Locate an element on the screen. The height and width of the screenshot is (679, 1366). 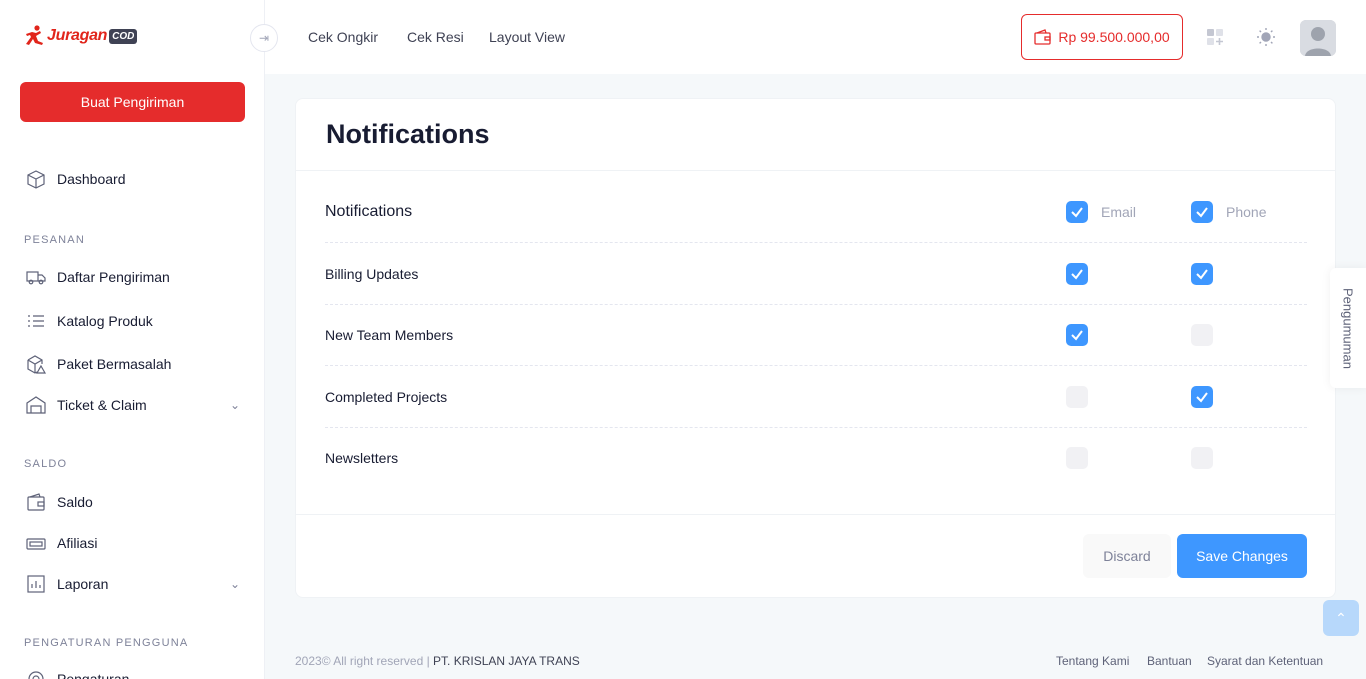
box-warning-icon is located at coordinates (37, 364).